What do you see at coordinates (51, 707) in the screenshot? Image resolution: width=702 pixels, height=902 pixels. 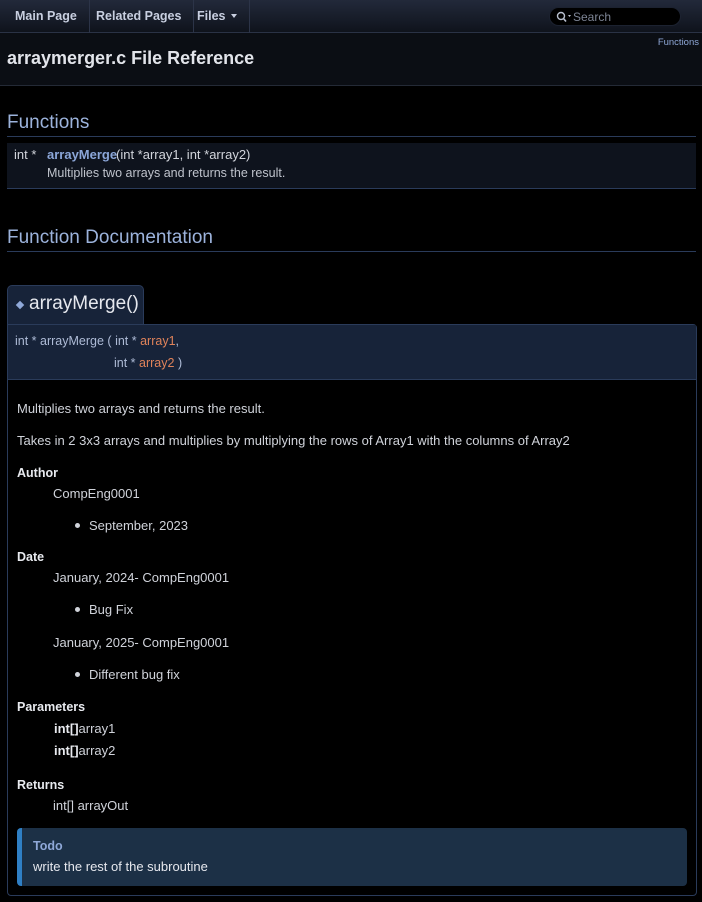 I see `parameters-label: Parameters` at bounding box center [51, 707].